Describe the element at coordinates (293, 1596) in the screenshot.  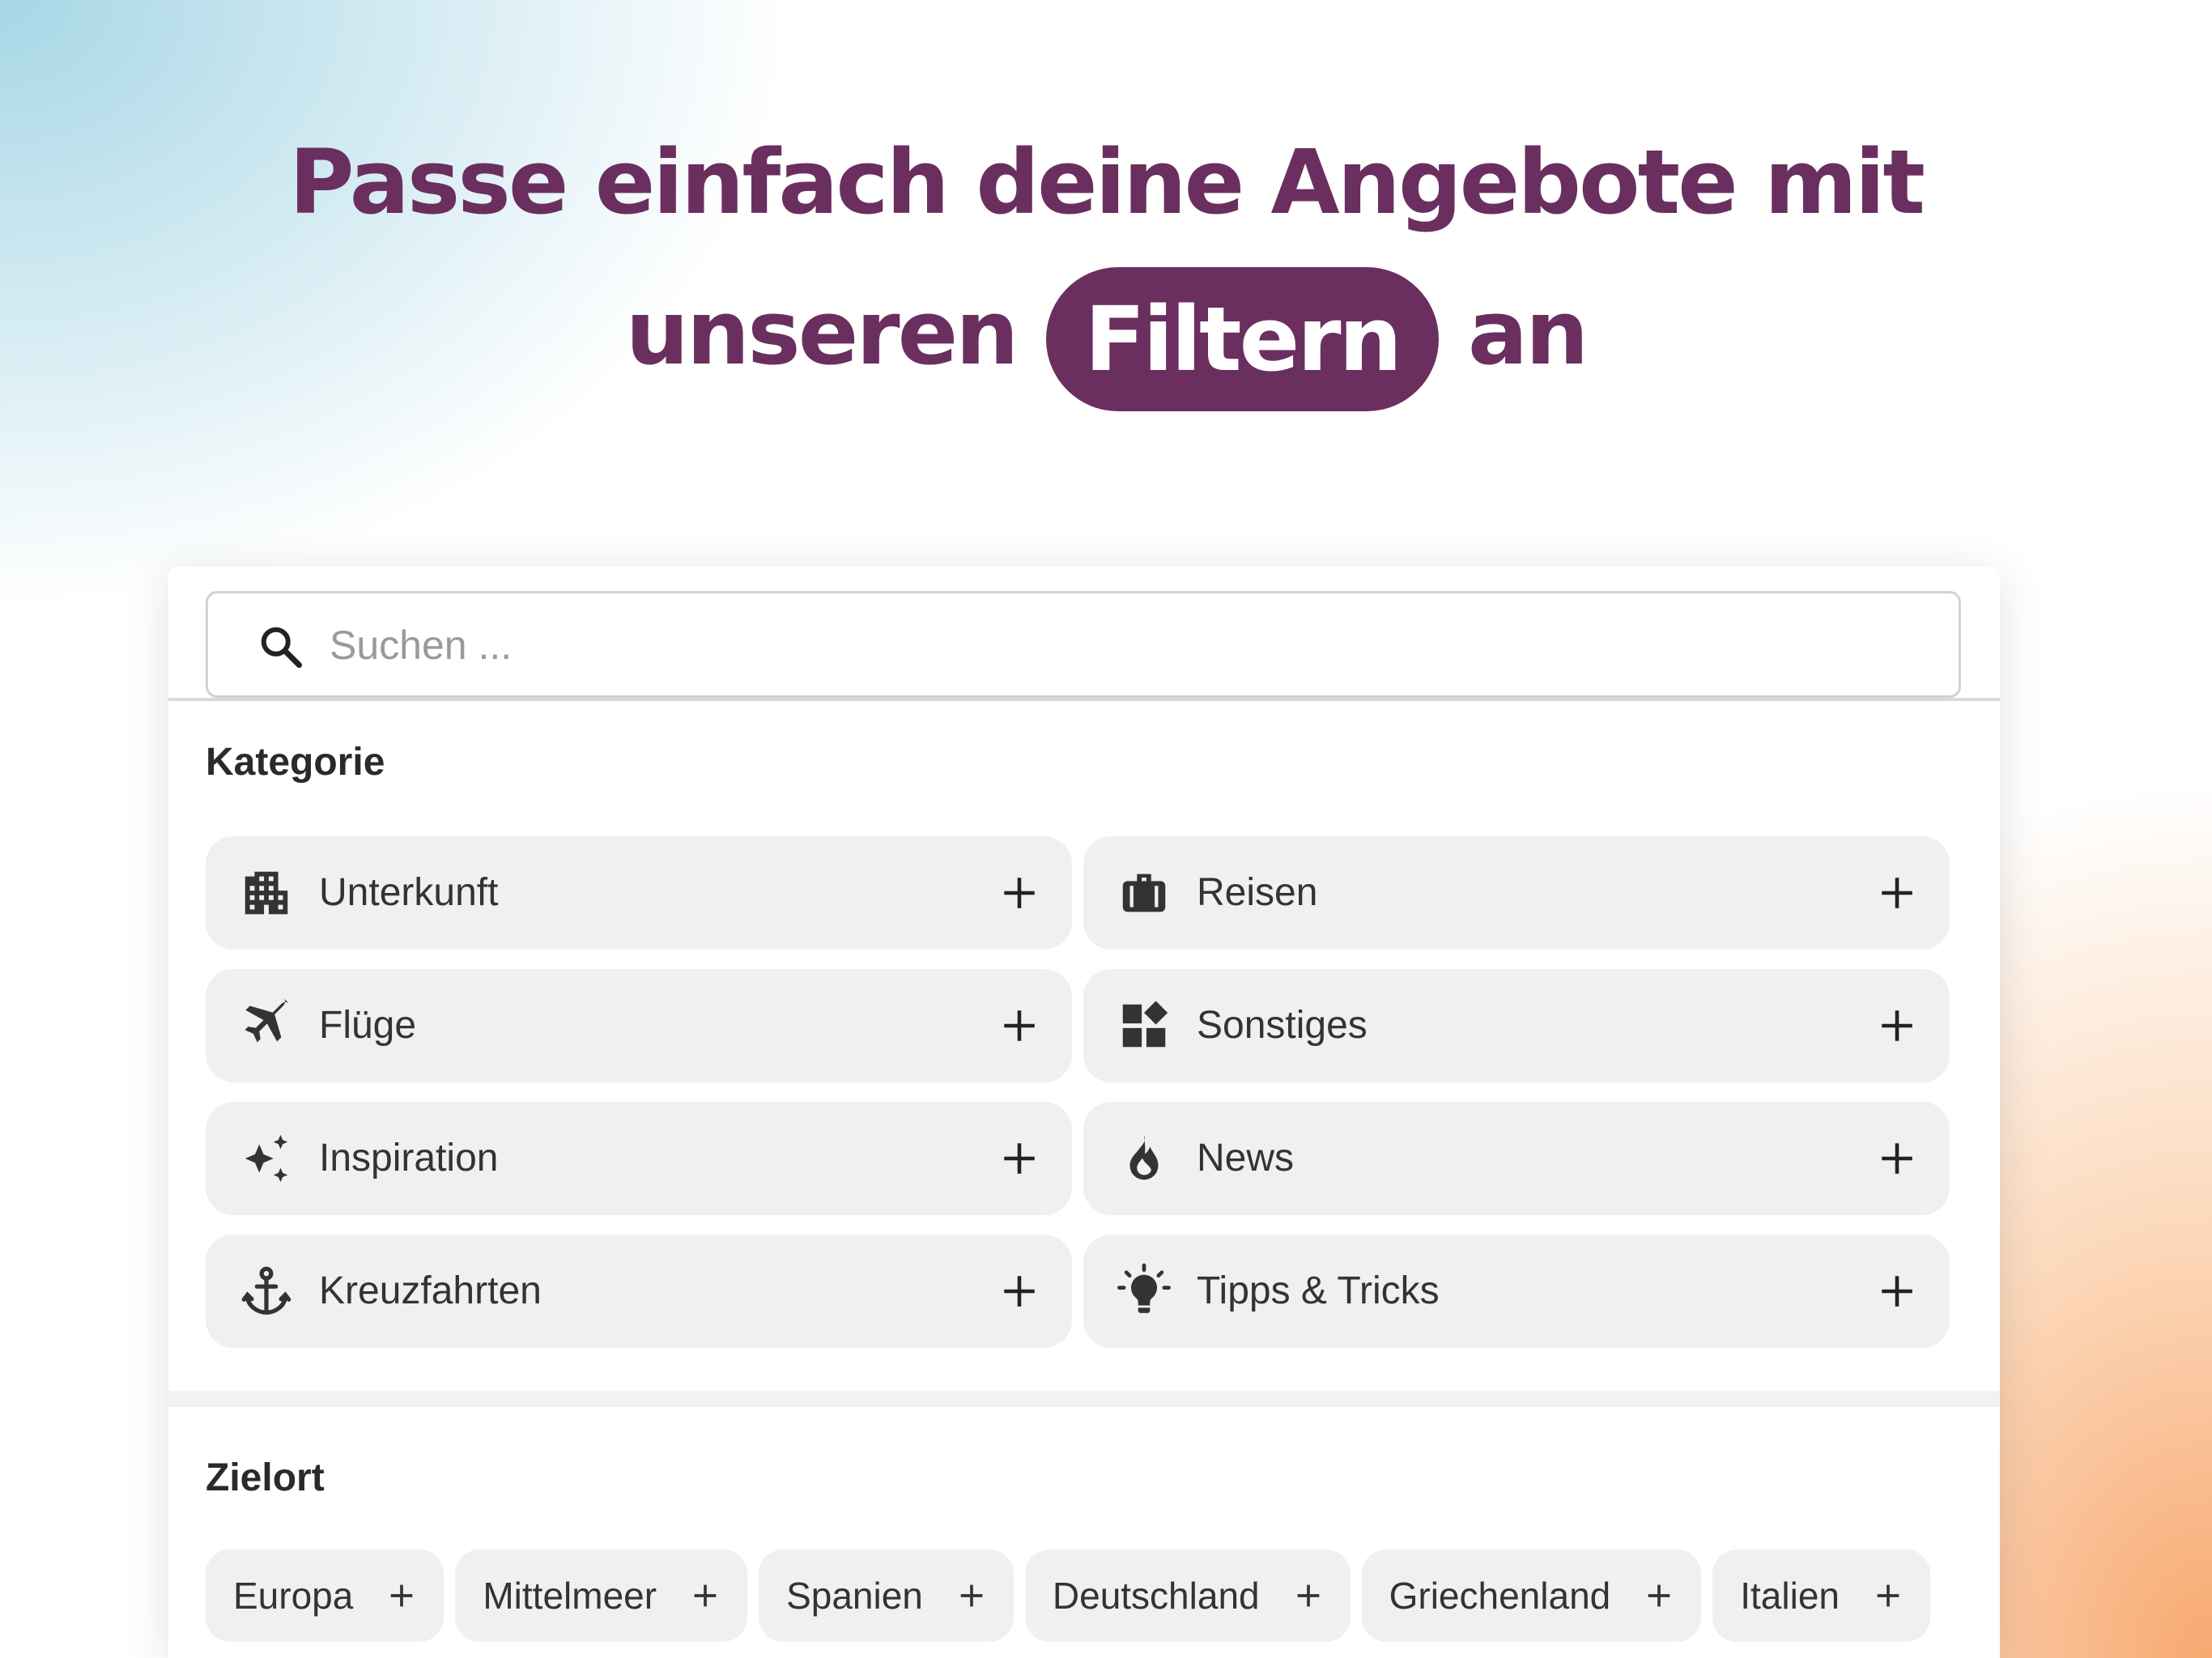
I see `chip-label: Europa` at that location.